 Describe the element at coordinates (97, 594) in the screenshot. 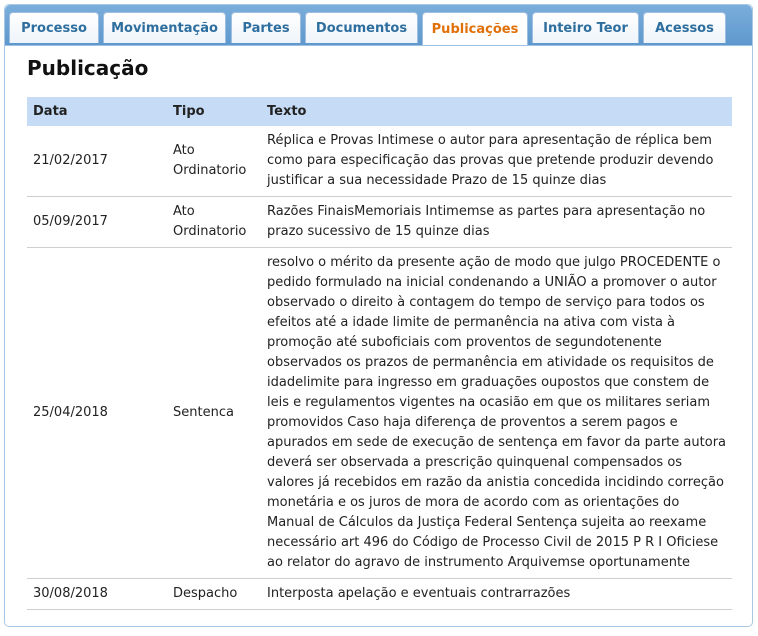

I see `row-date: 30/08/2018` at that location.